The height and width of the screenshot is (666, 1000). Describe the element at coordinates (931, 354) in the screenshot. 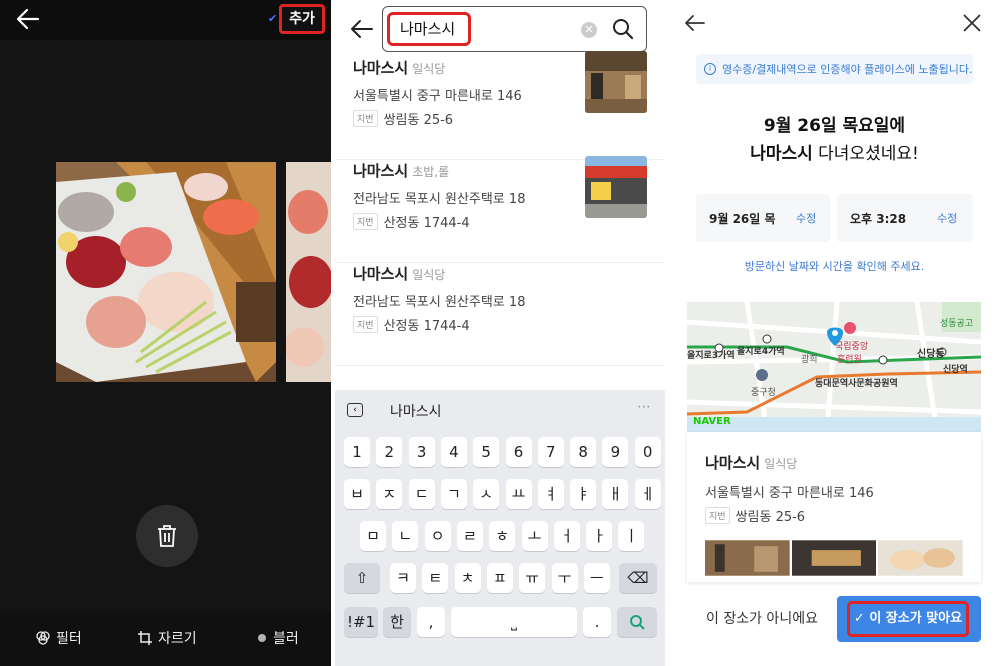

I see `map-label: 신당동` at that location.